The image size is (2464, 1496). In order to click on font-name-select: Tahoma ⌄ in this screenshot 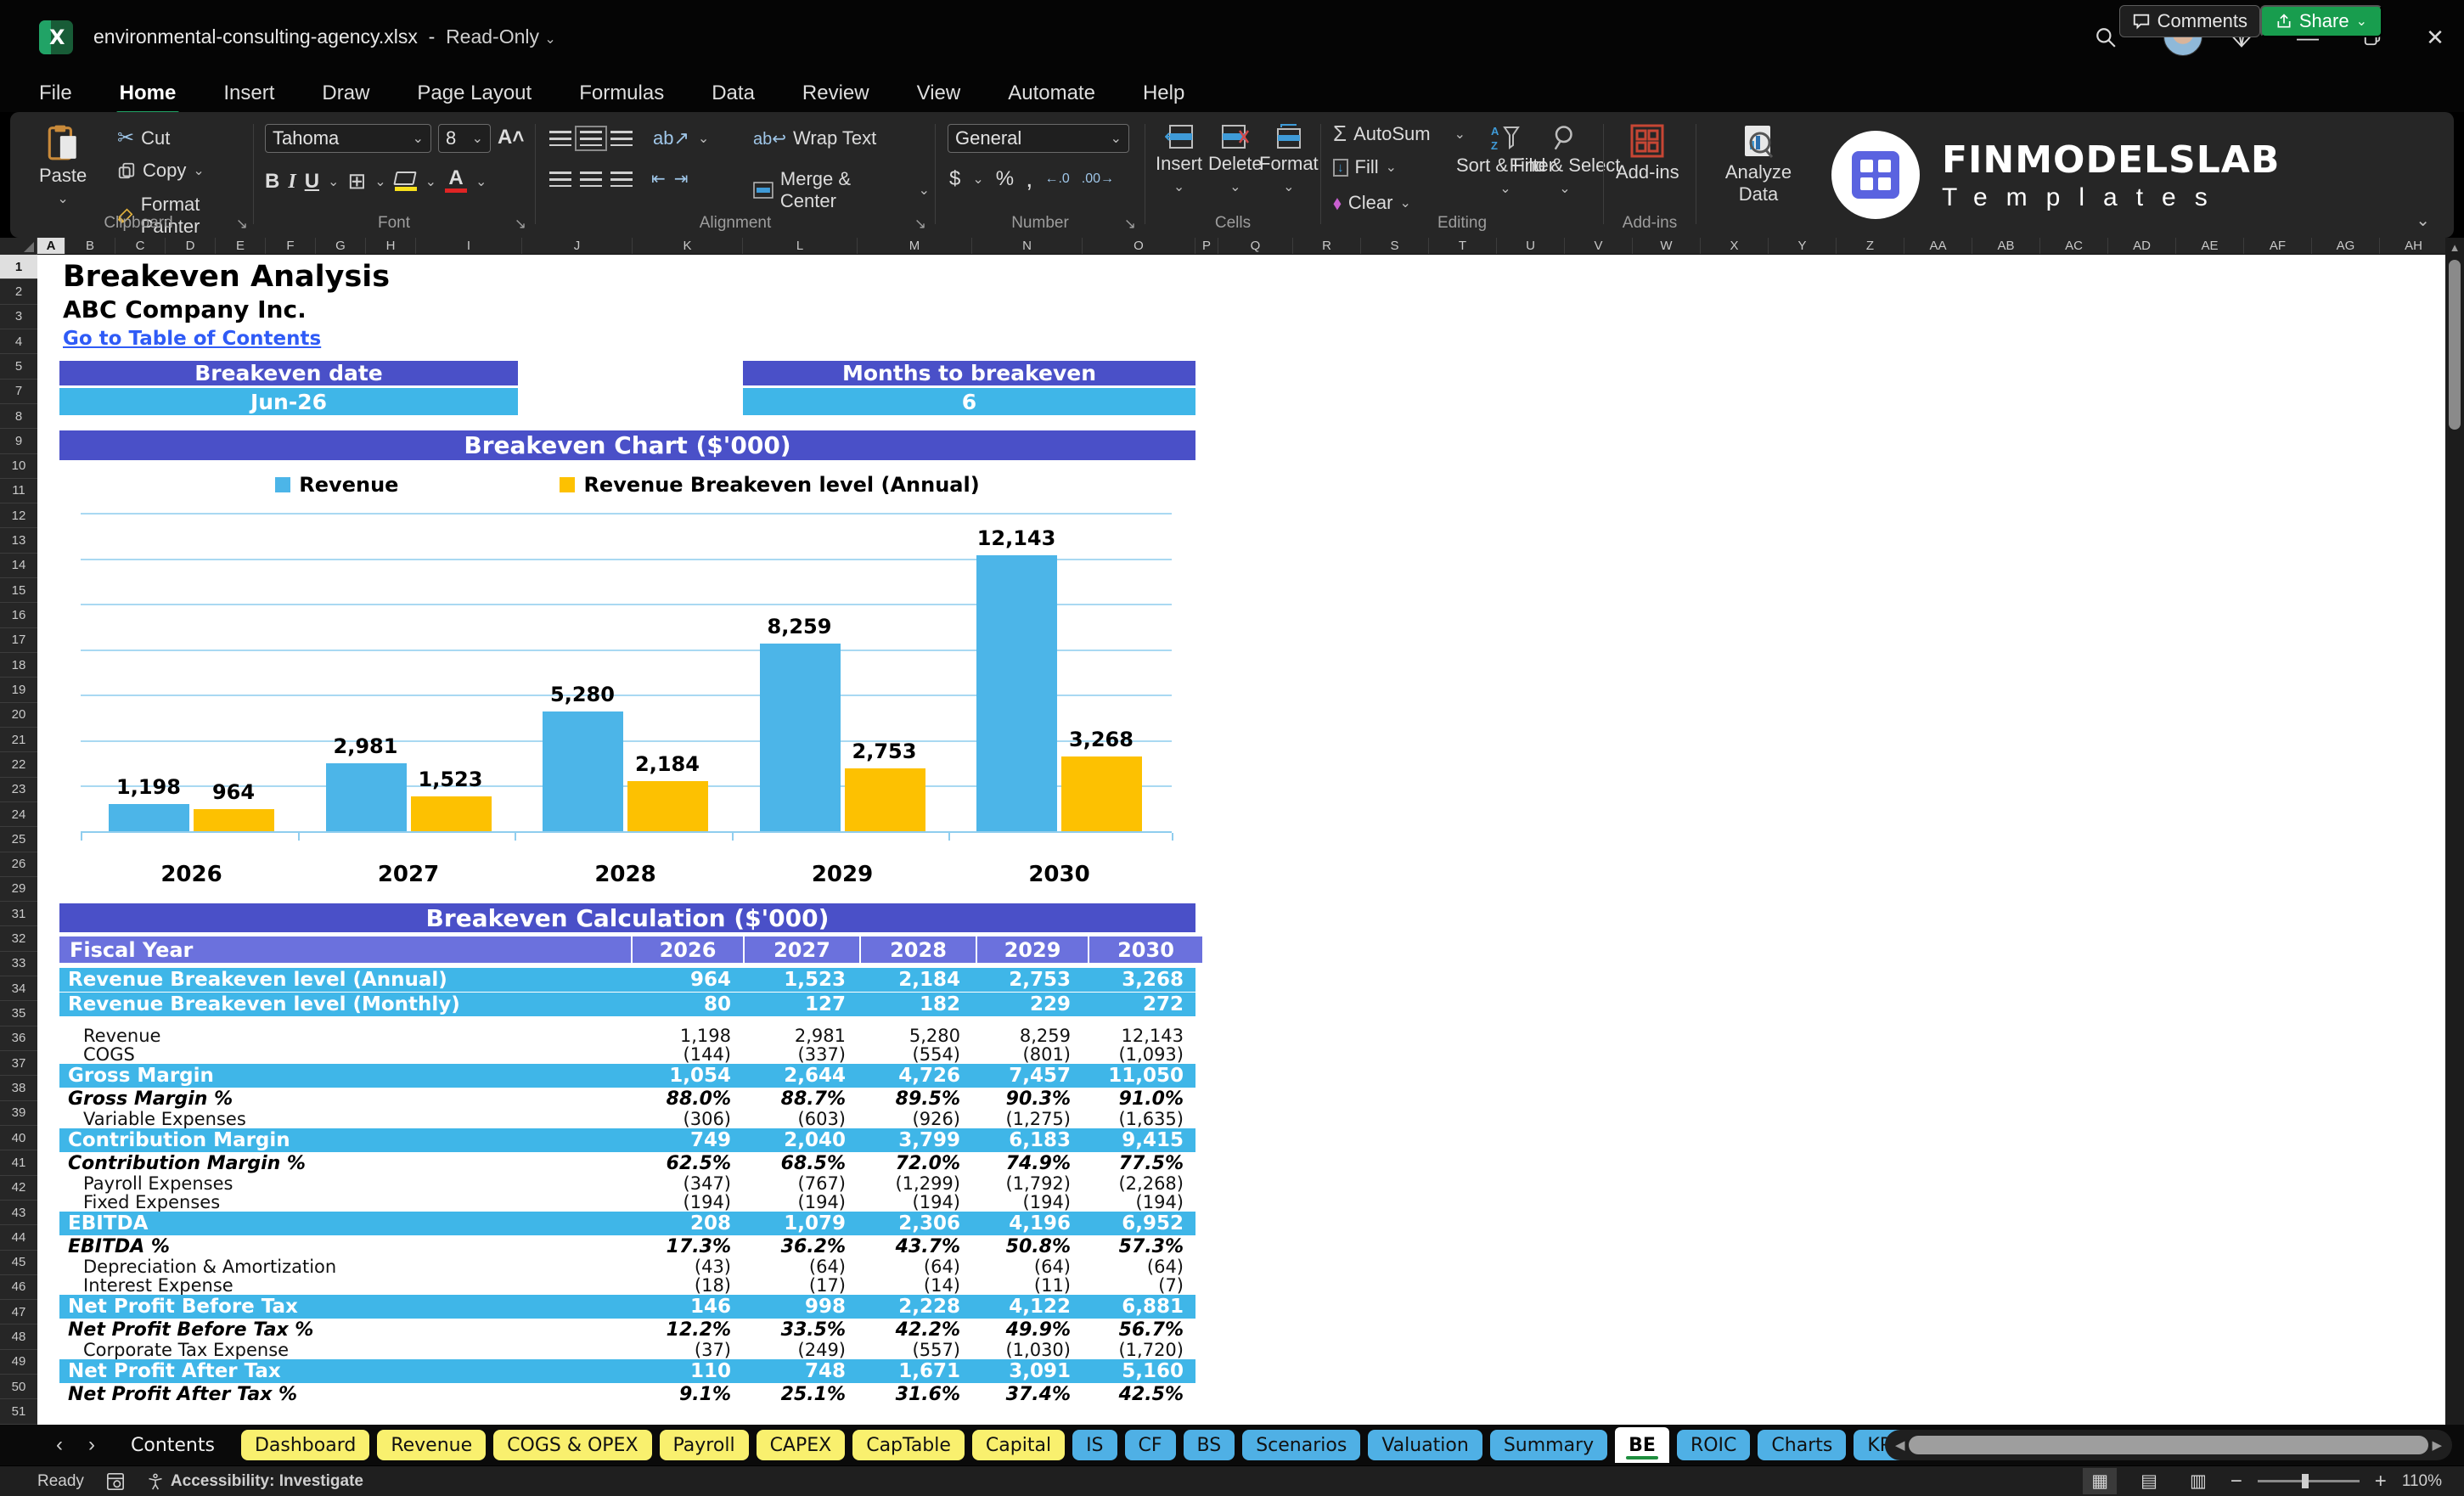, I will do `click(348, 138)`.